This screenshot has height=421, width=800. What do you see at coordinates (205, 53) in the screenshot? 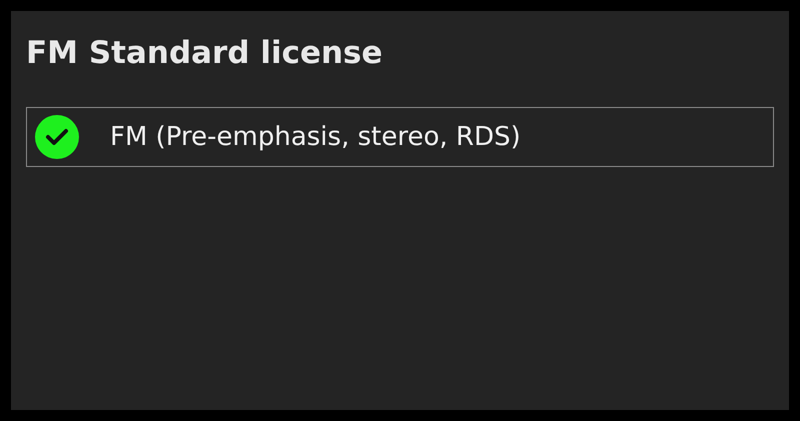
I see `panel-title: FM Standard license` at bounding box center [205, 53].